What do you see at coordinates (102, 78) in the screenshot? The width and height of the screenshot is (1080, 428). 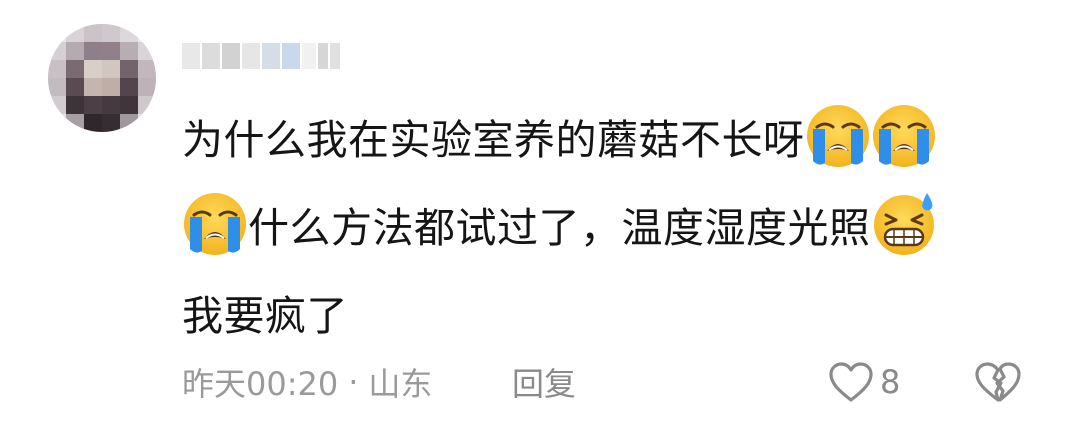 I see `avatar` at bounding box center [102, 78].